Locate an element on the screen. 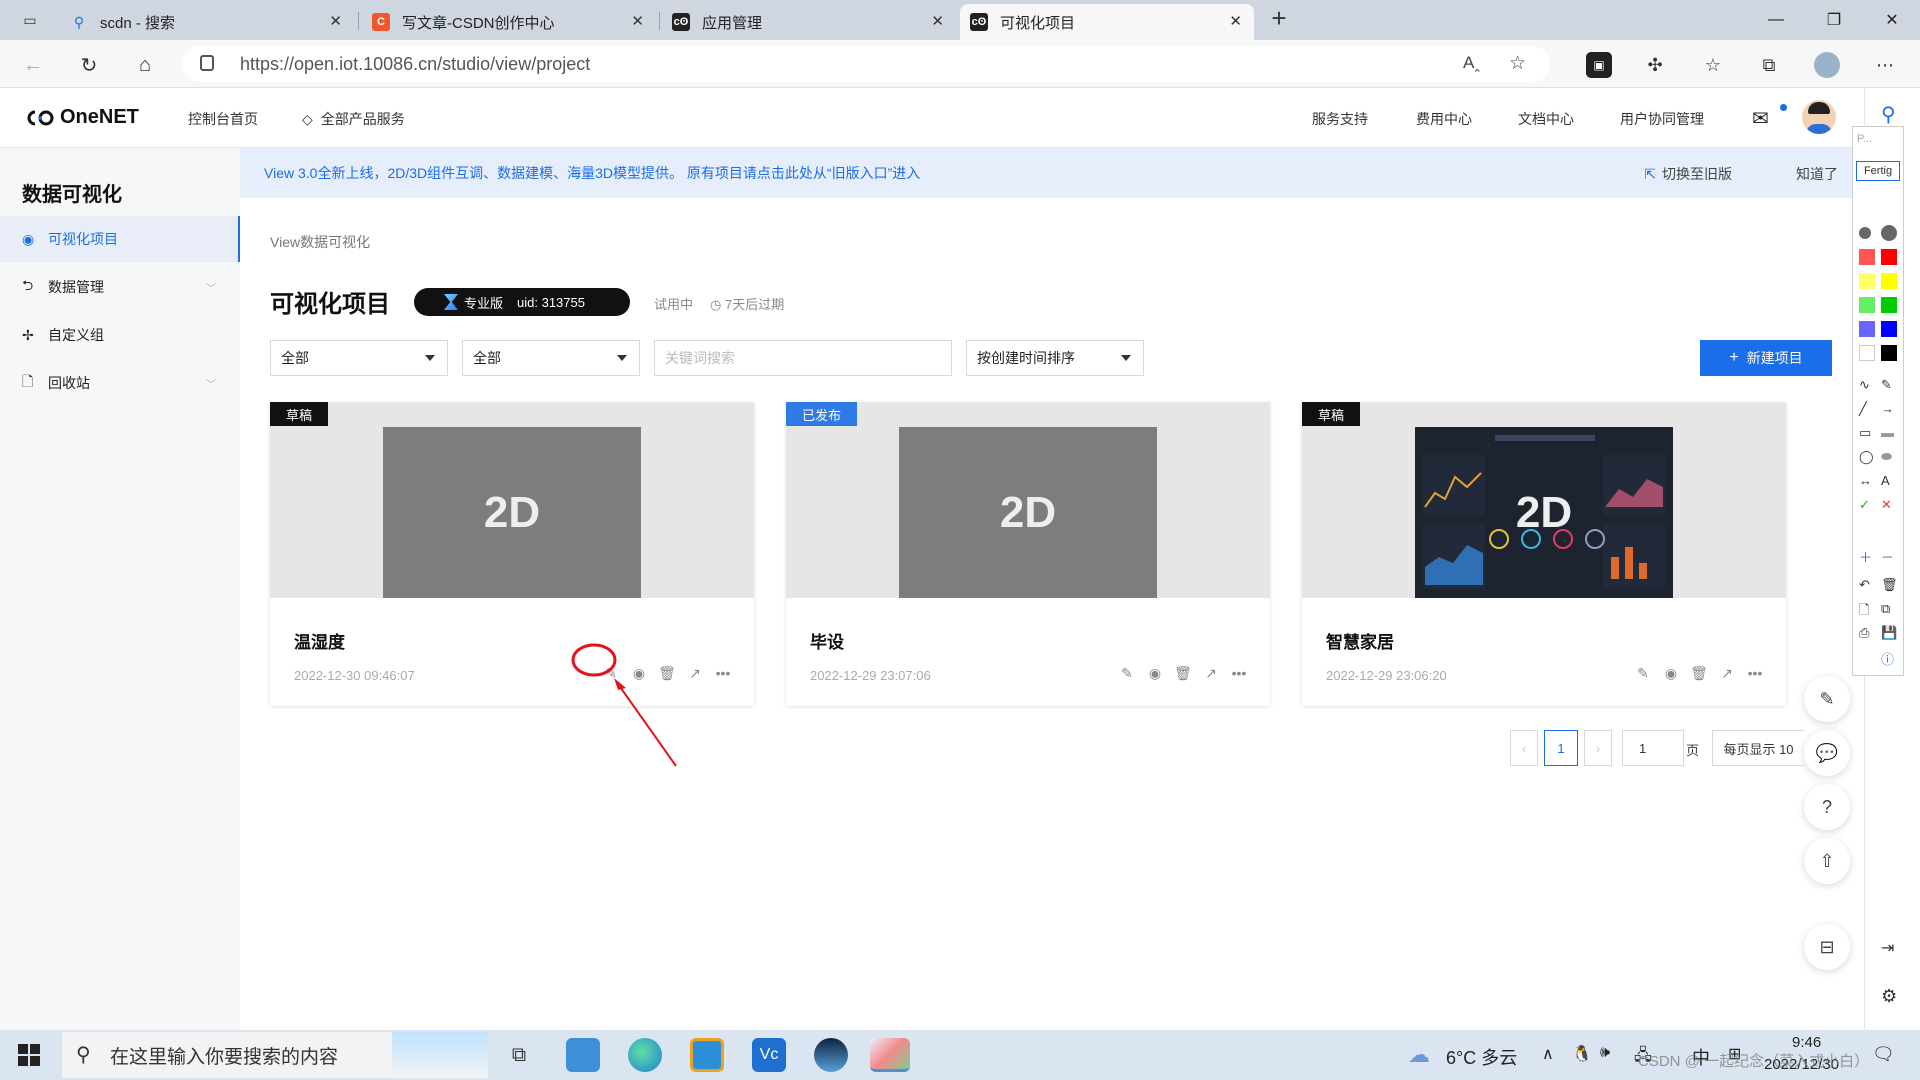 This screenshot has height=1080, width=1920. notification-center-icon: 🗨 is located at coordinates (1883, 1054).